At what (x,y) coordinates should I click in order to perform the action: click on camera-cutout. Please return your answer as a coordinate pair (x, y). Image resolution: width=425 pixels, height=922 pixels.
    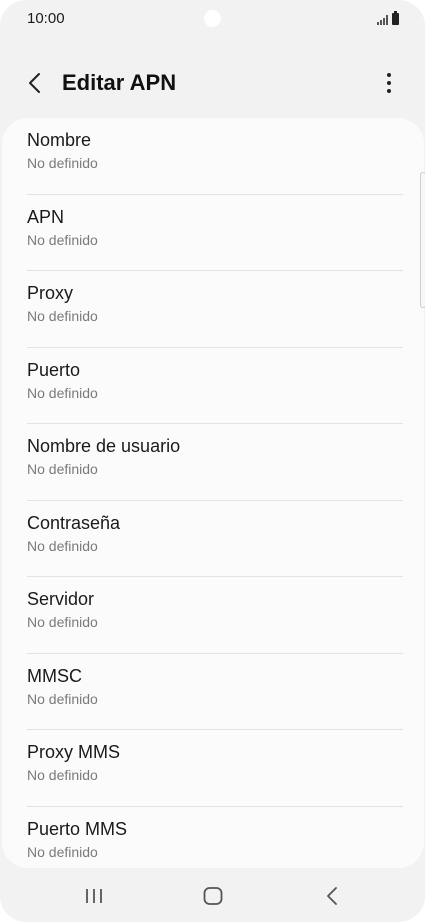
    Looking at the image, I should click on (212, 18).